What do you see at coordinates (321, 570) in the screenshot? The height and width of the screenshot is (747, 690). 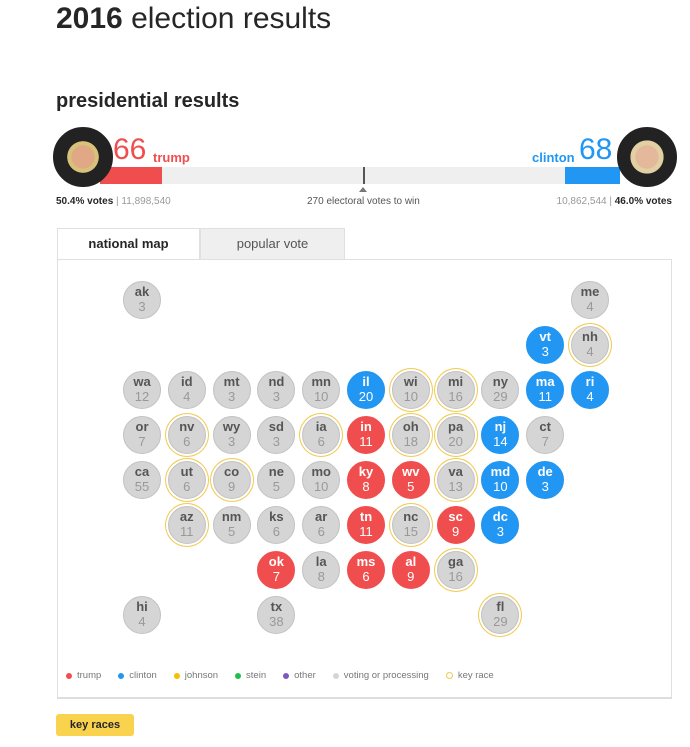 I see `state-la: la 8` at bounding box center [321, 570].